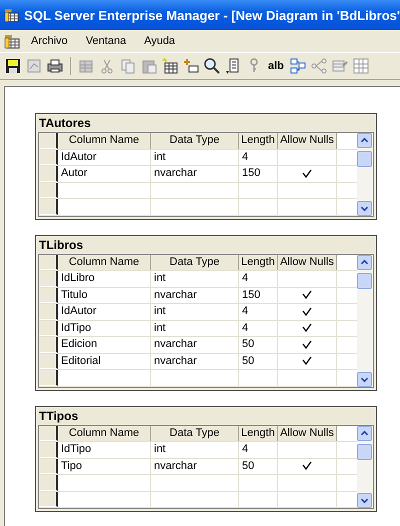 This screenshot has height=526, width=400. Describe the element at coordinates (276, 66) in the screenshot. I see `toolbar-button: alb` at that location.